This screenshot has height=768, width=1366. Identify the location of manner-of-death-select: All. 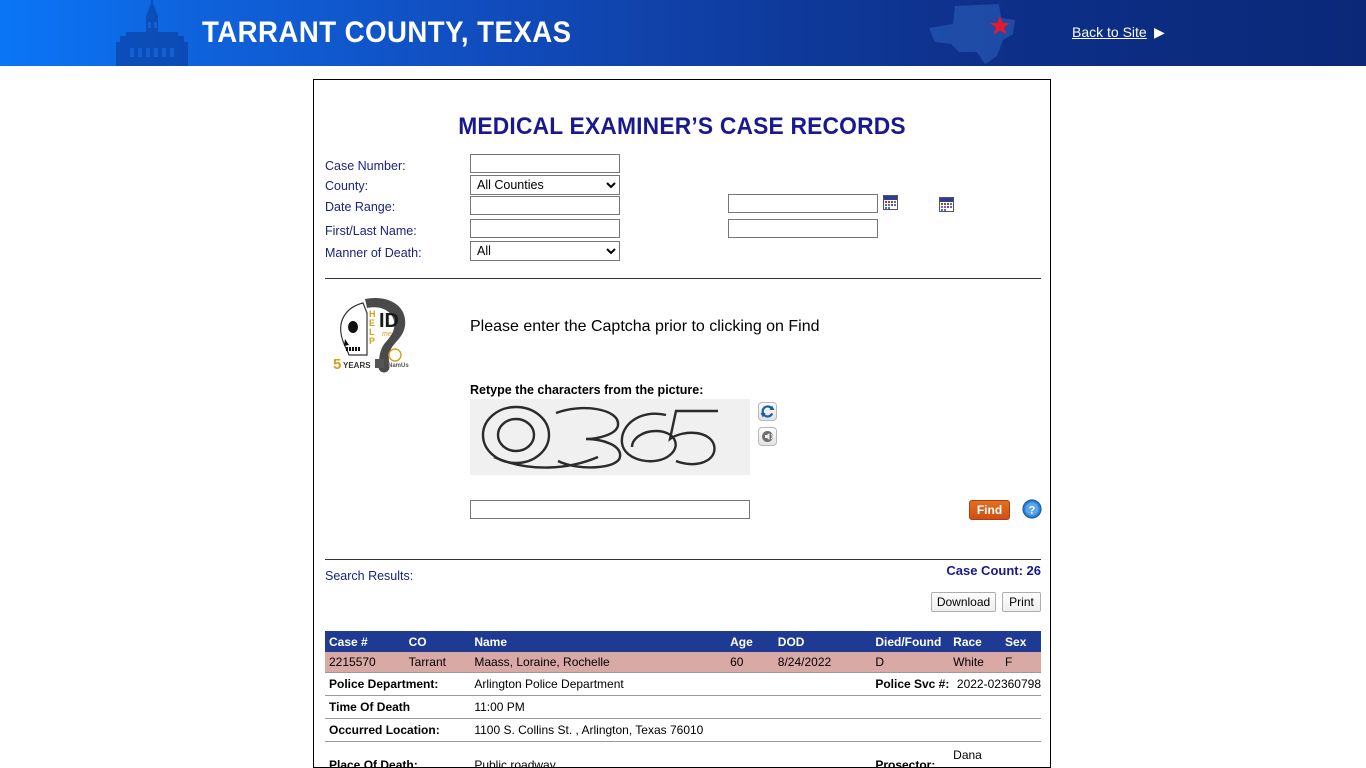
(545, 251).